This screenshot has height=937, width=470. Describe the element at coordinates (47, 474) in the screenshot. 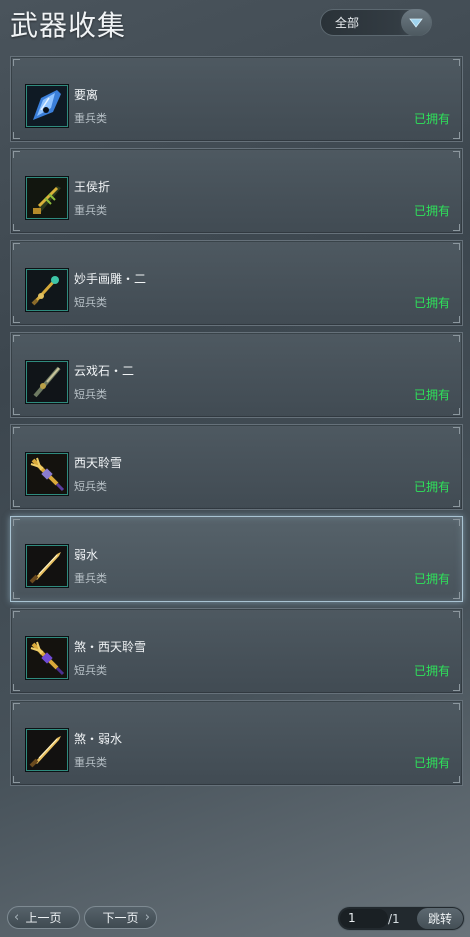

I see `gold-trident-dagger-icon` at that location.